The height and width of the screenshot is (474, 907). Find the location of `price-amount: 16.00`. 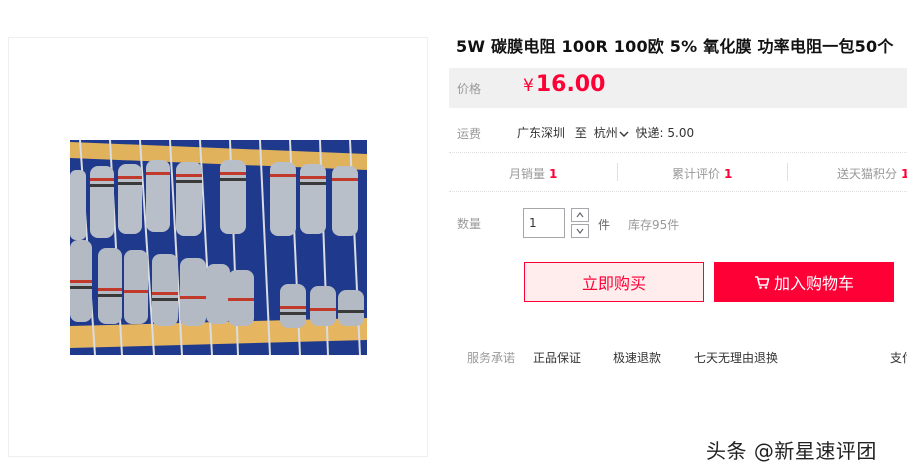

price-amount: 16.00 is located at coordinates (570, 84).